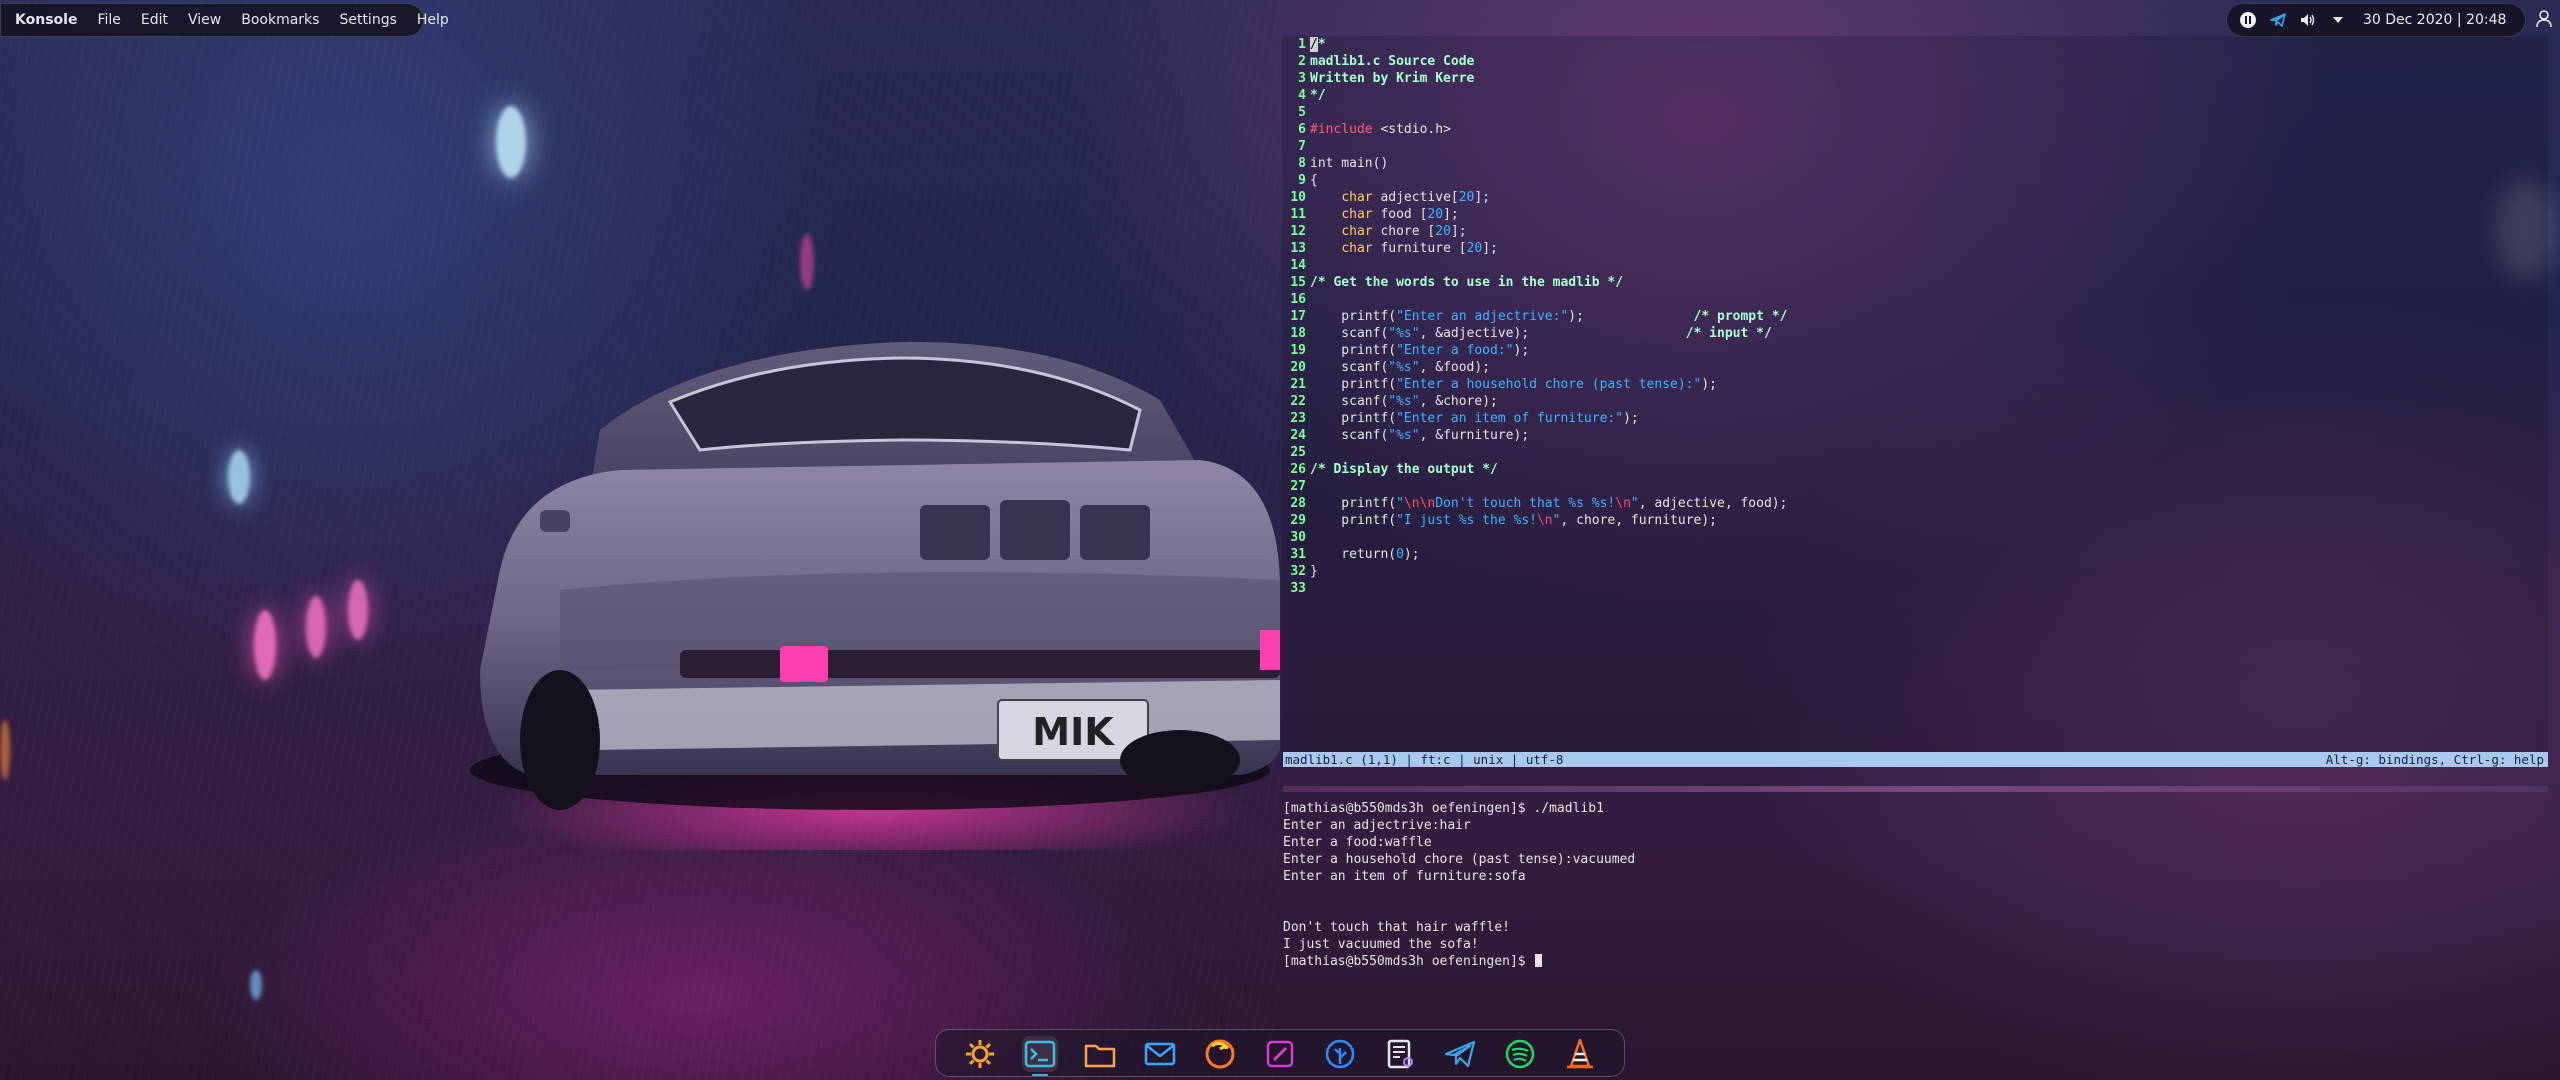 This screenshot has width=2560, height=1080. What do you see at coordinates (204, 20) in the screenshot?
I see `menu-view: View` at bounding box center [204, 20].